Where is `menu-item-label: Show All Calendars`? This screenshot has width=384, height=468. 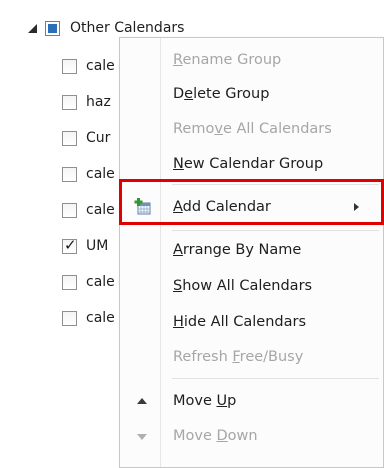
menu-item-label: Show All Calendars is located at coordinates (243, 286).